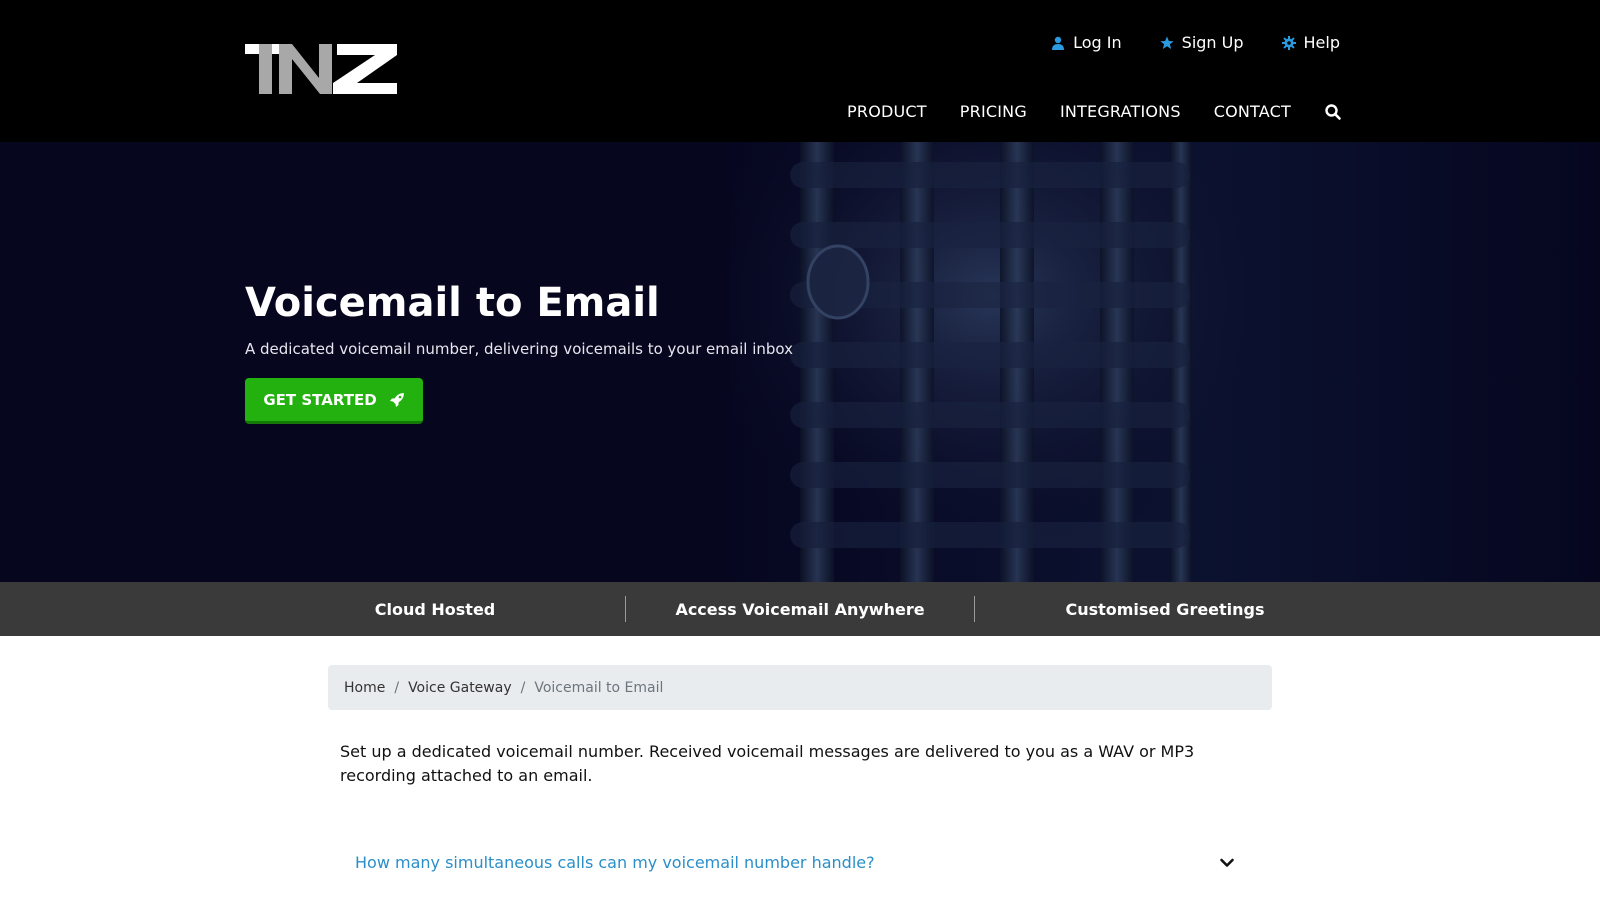 This screenshot has width=1600, height=900. I want to click on nav-pricing: PRICING, so click(993, 111).